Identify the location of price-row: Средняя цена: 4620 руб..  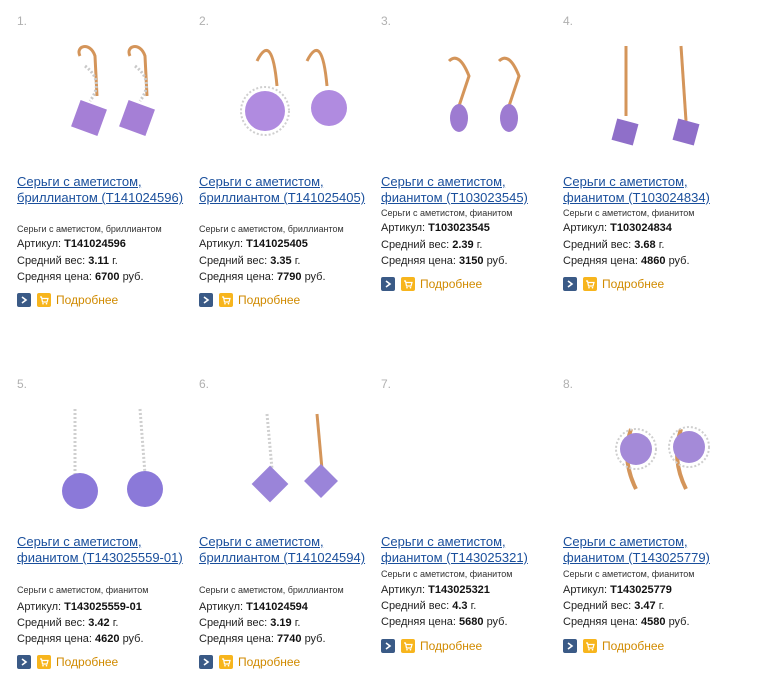
(80, 639).